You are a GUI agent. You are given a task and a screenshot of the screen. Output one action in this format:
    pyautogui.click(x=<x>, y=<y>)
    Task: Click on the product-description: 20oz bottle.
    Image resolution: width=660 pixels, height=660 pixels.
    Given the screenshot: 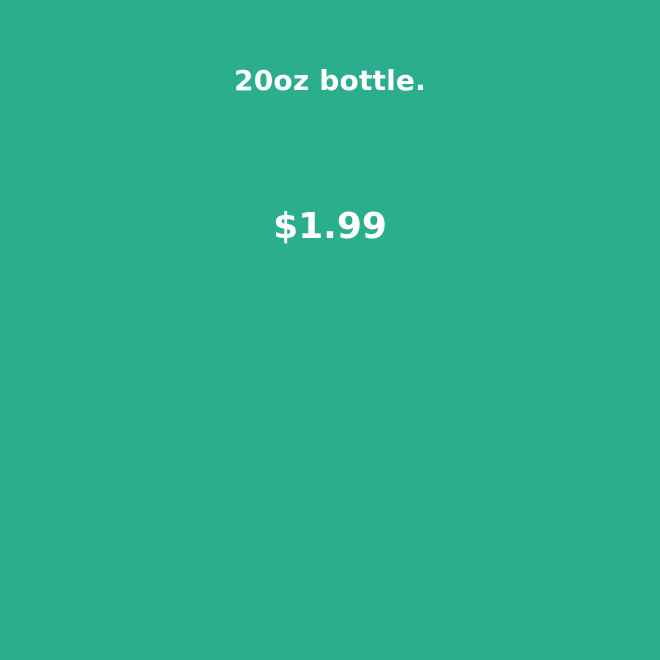 What is the action you would take?
    pyautogui.click(x=330, y=80)
    